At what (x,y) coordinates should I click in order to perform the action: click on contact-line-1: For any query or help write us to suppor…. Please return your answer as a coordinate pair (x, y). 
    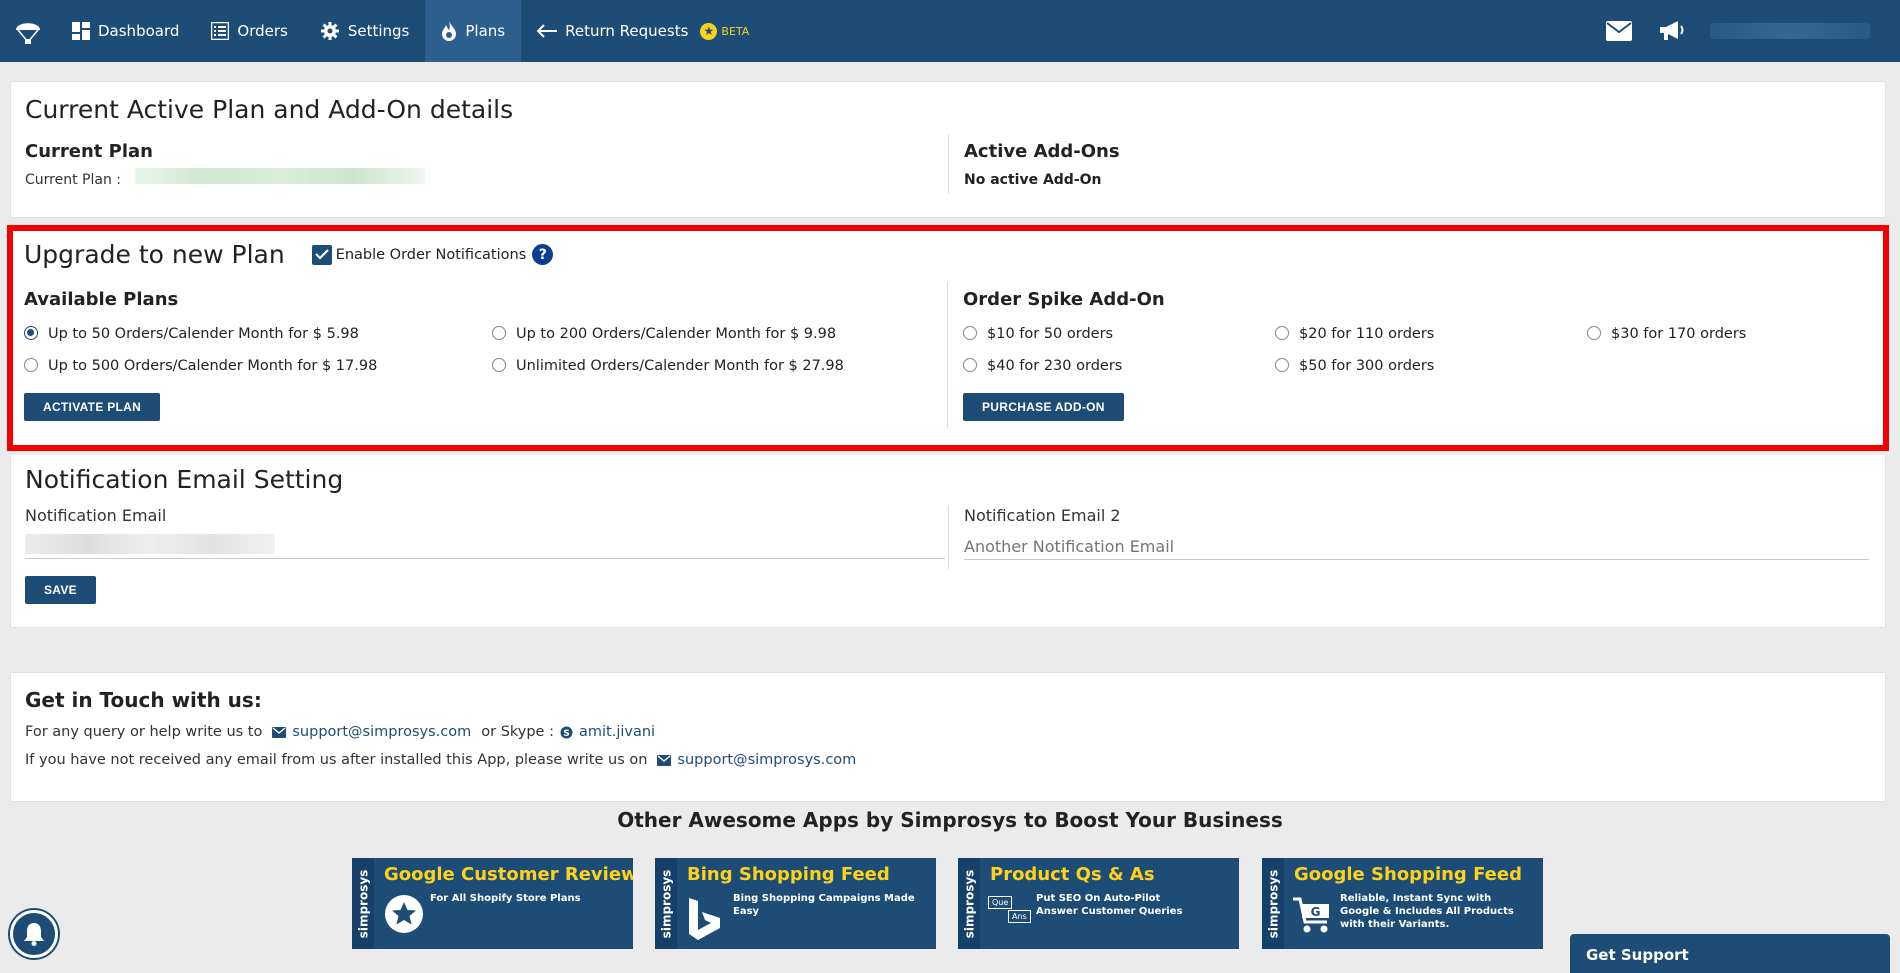
    Looking at the image, I should click on (340, 732).